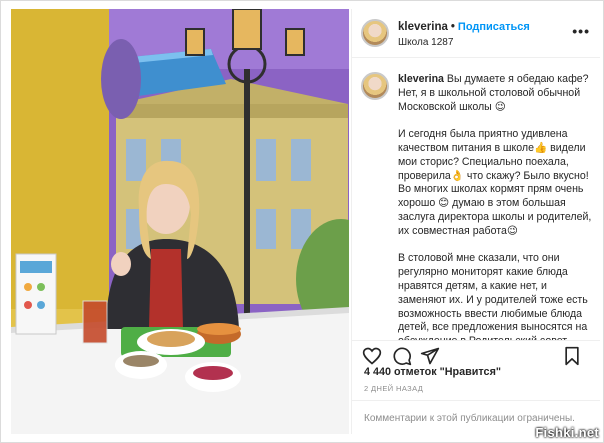 Image resolution: width=604 pixels, height=443 pixels. I want to click on caption-username: kleverina, so click(421, 79).